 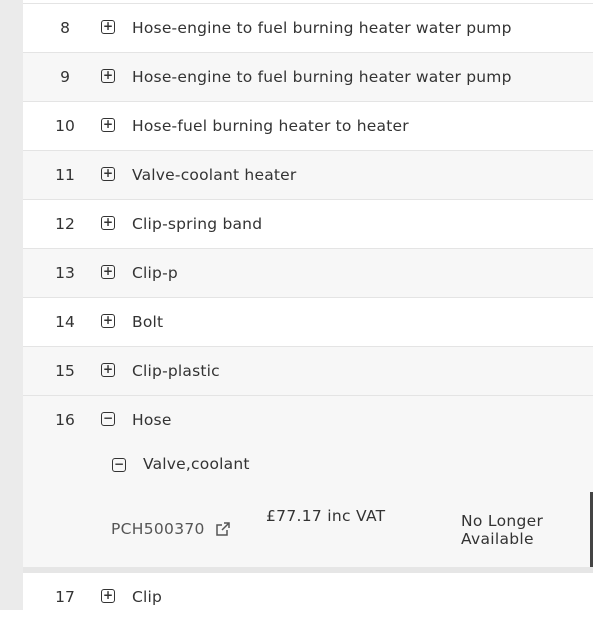 I want to click on parts-row: 10 + Hose-fuel burning heater to heater, so click(x=308, y=126).